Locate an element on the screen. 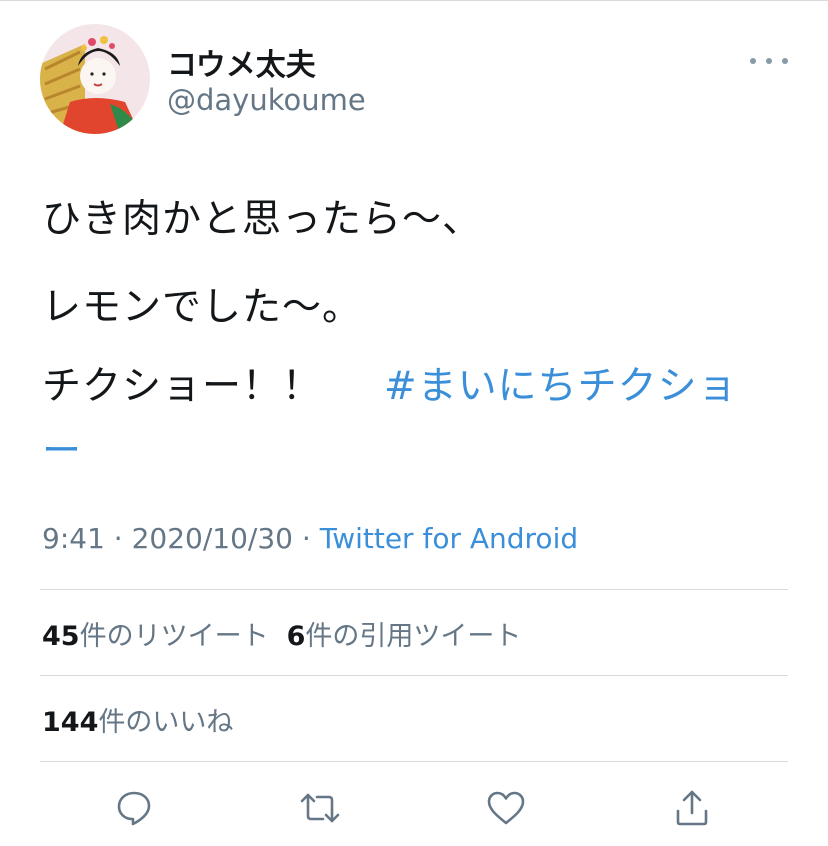 Image resolution: width=828 pixels, height=846 pixels. more-options-icon is located at coordinates (769, 61).